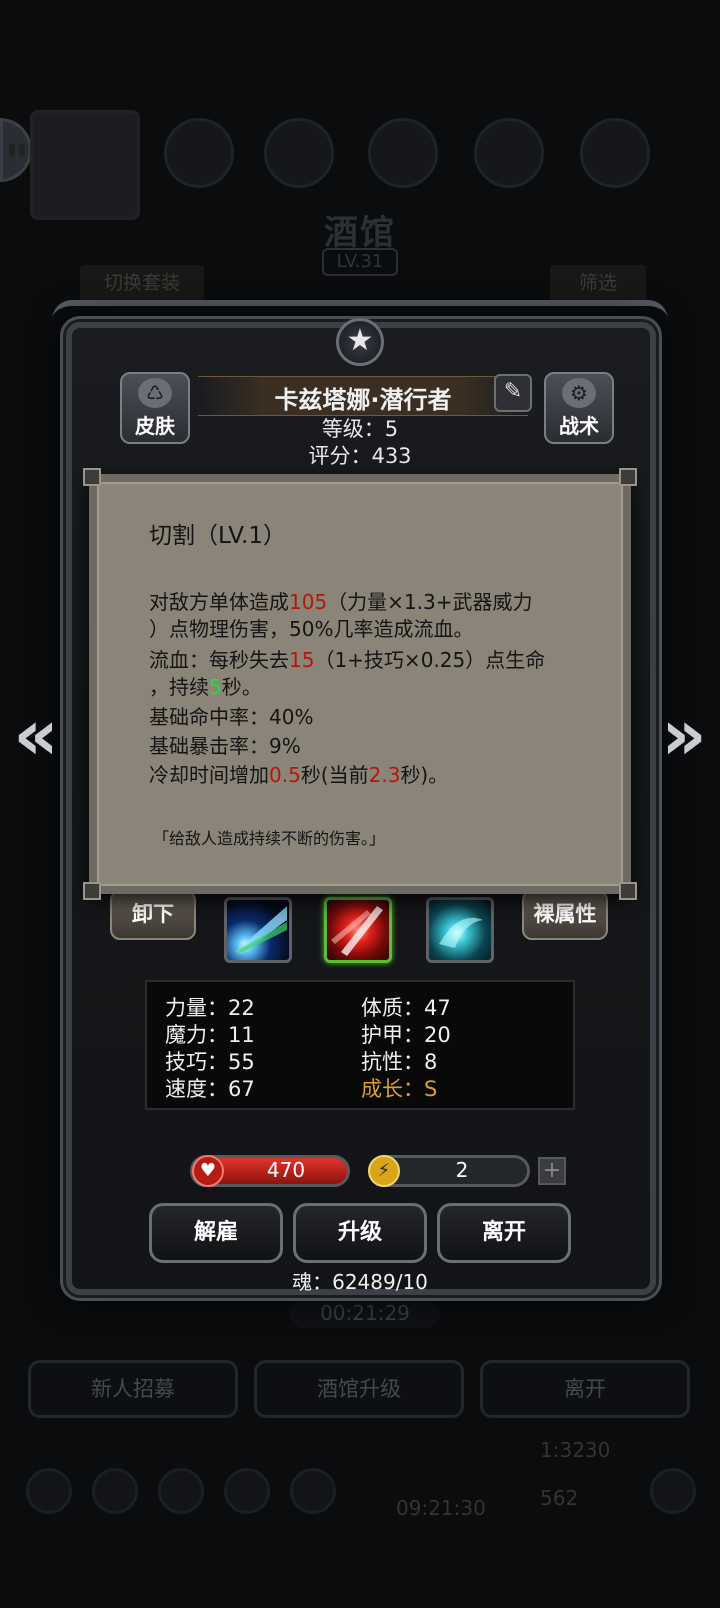 The width and height of the screenshot is (720, 1608). I want to click on red-slash-skill-icon, so click(358, 930).